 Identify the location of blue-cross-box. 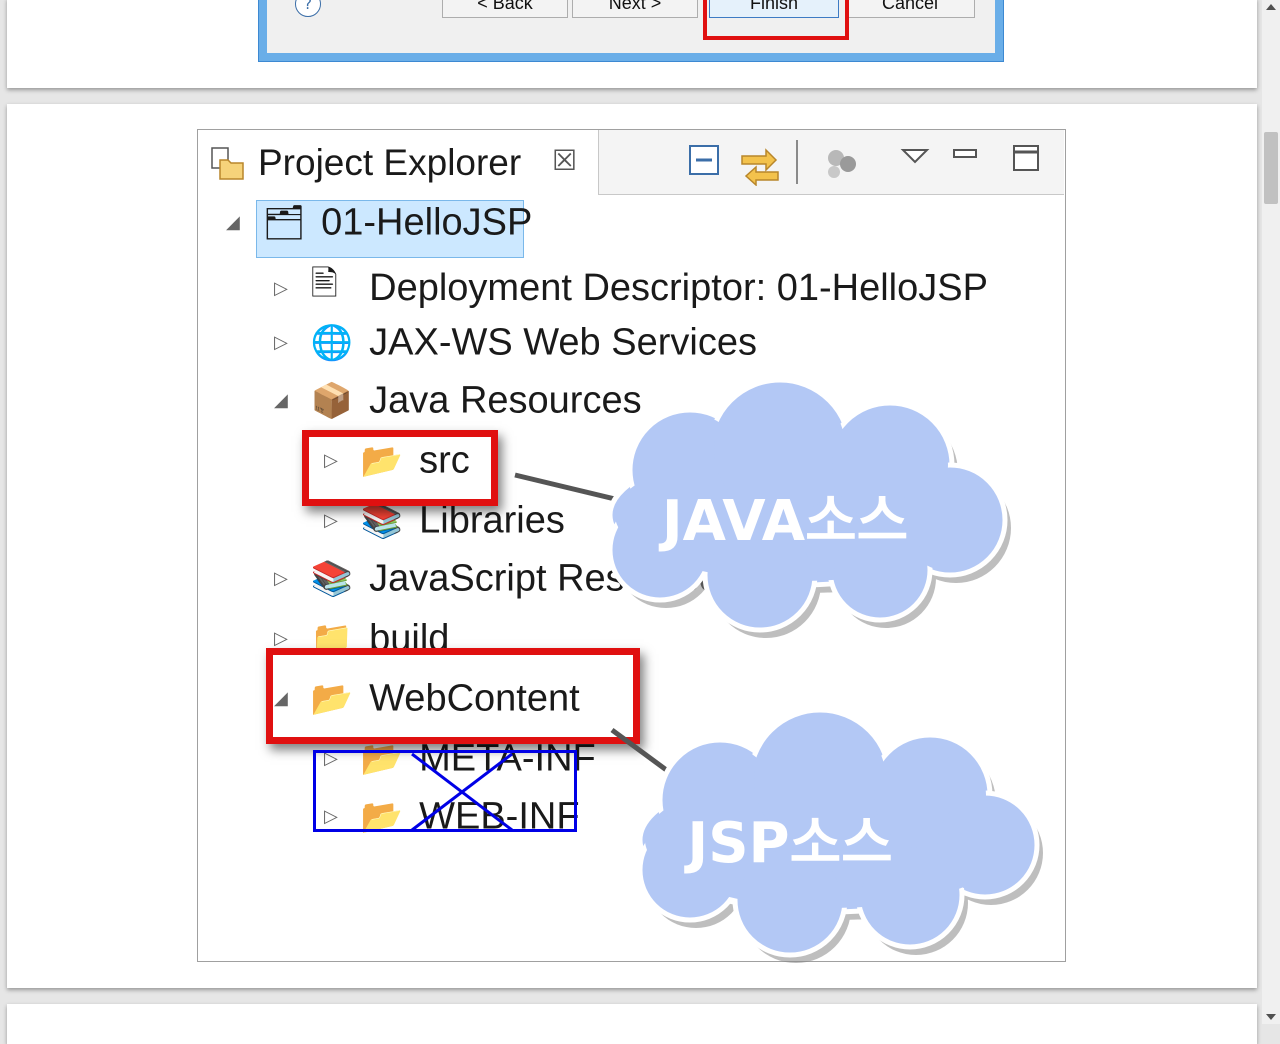
(445, 791).